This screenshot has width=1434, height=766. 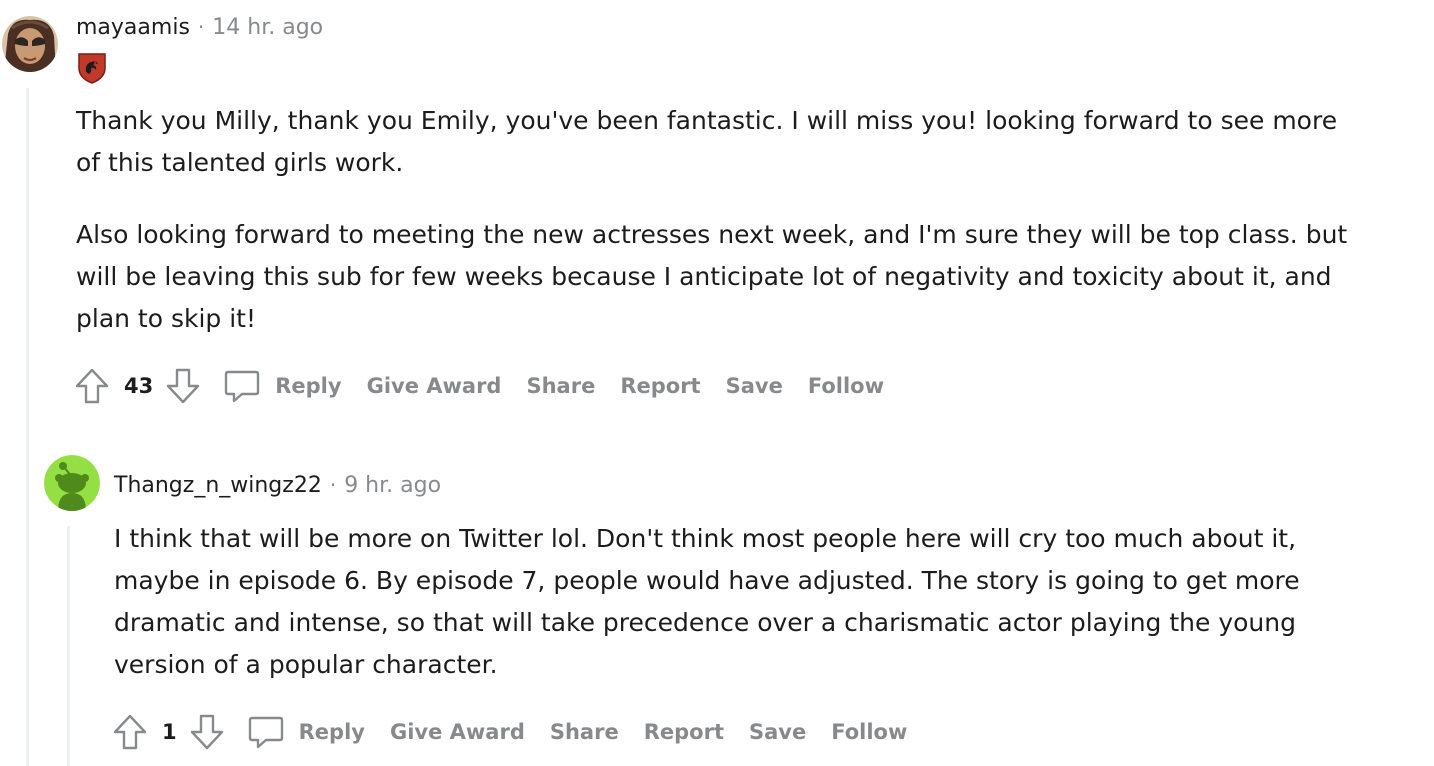 I want to click on comment-meta: mayaamis · 14 hr. ago, so click(x=199, y=27).